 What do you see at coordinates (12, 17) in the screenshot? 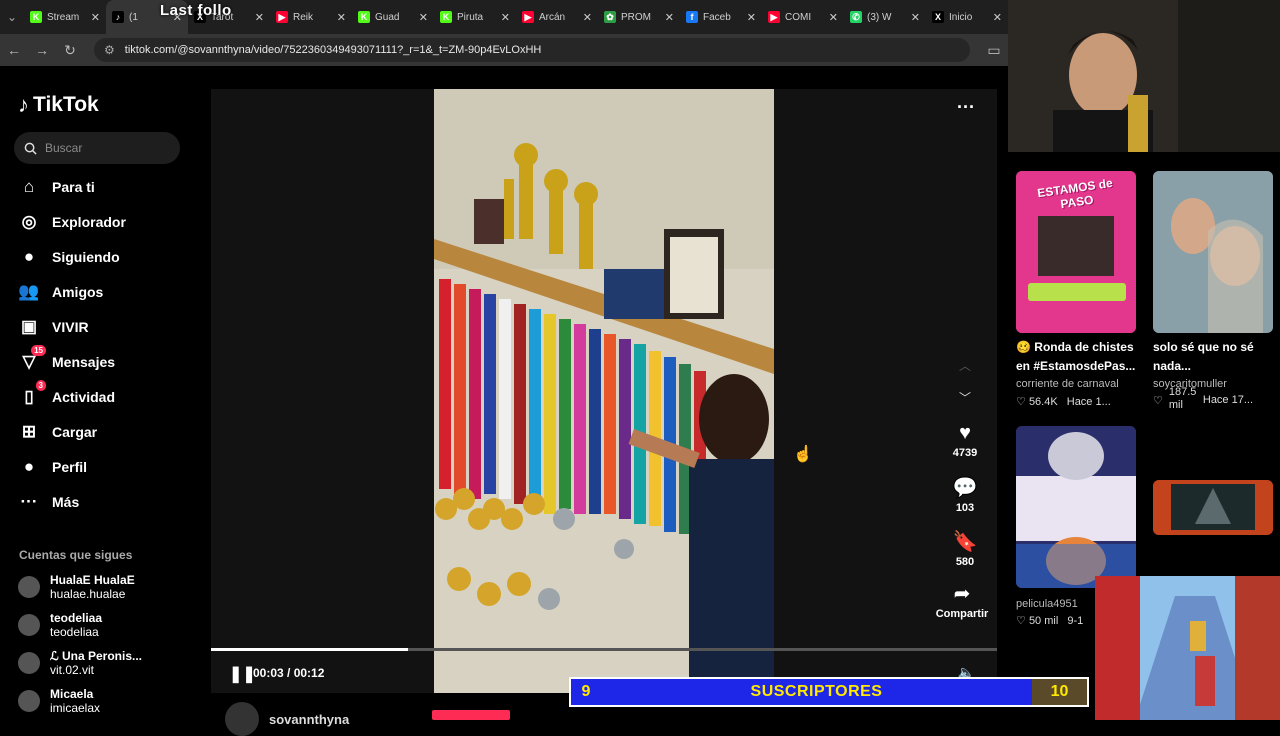
I see `tab-list-chevron-icon: ⌄` at bounding box center [12, 17].